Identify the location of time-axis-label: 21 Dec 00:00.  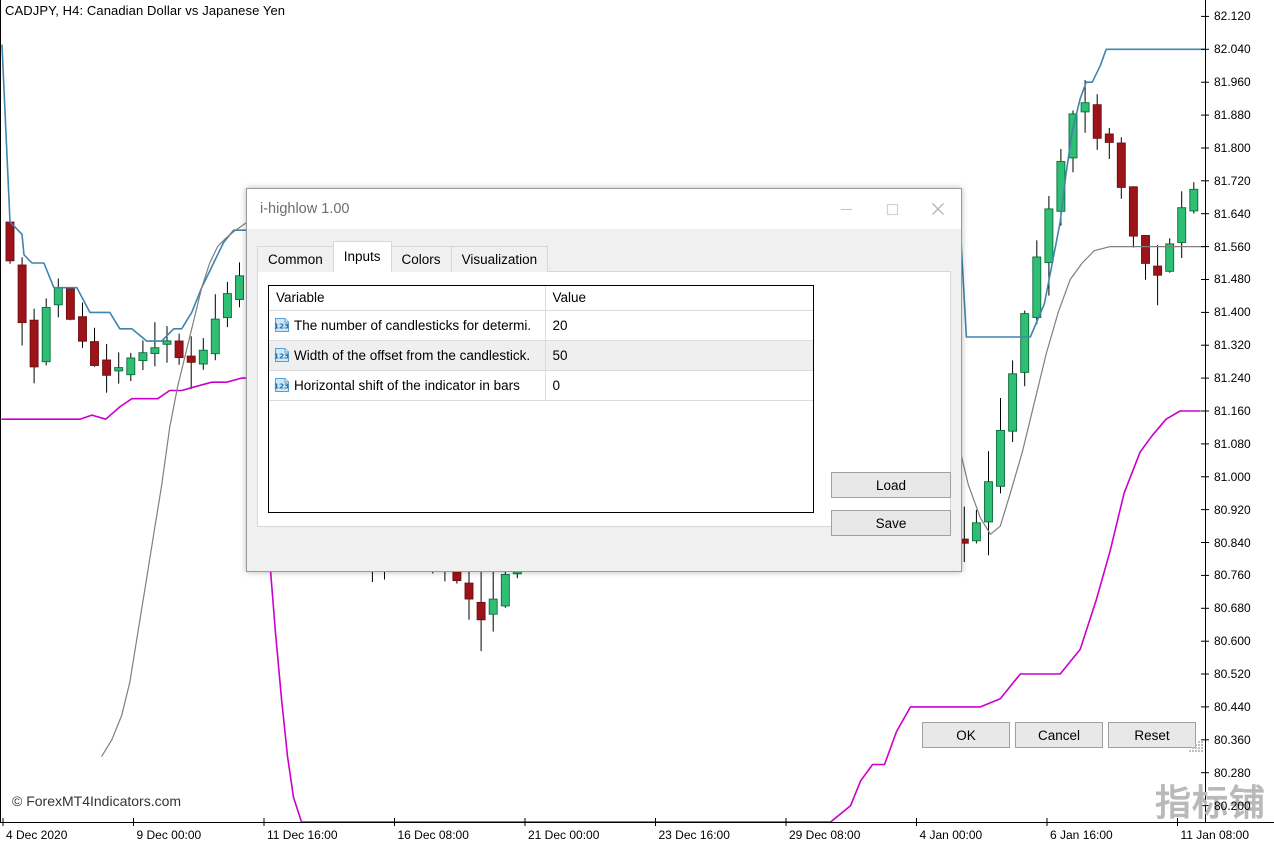
(564, 835).